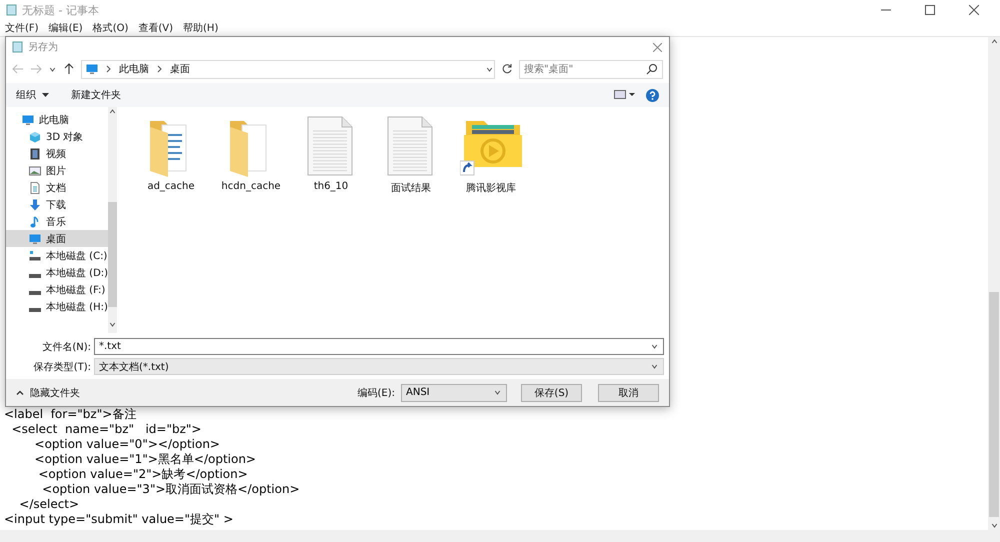 This screenshot has height=542, width=1000. What do you see at coordinates (411, 155) in the screenshot?
I see `file-item: 面试结果` at bounding box center [411, 155].